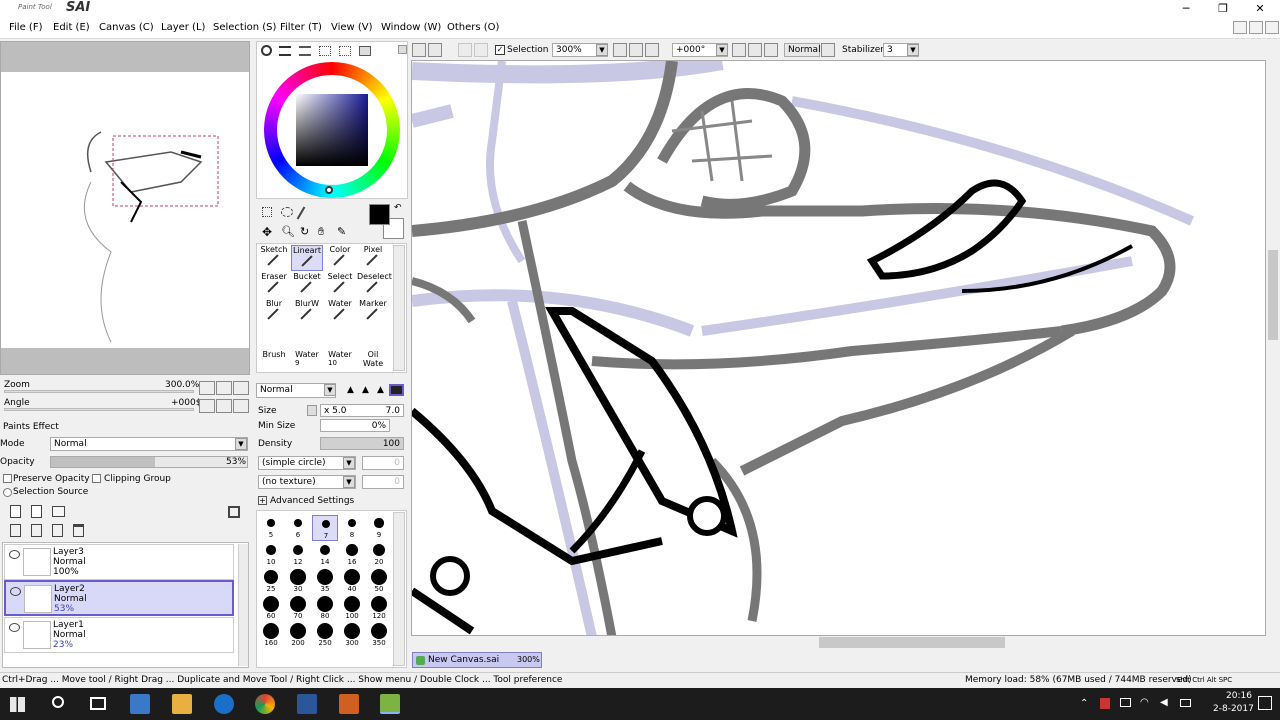 The width and height of the screenshot is (1280, 720). Describe the element at coordinates (340, 363) in the screenshot. I see `tool-custom-2: Water 10` at that location.